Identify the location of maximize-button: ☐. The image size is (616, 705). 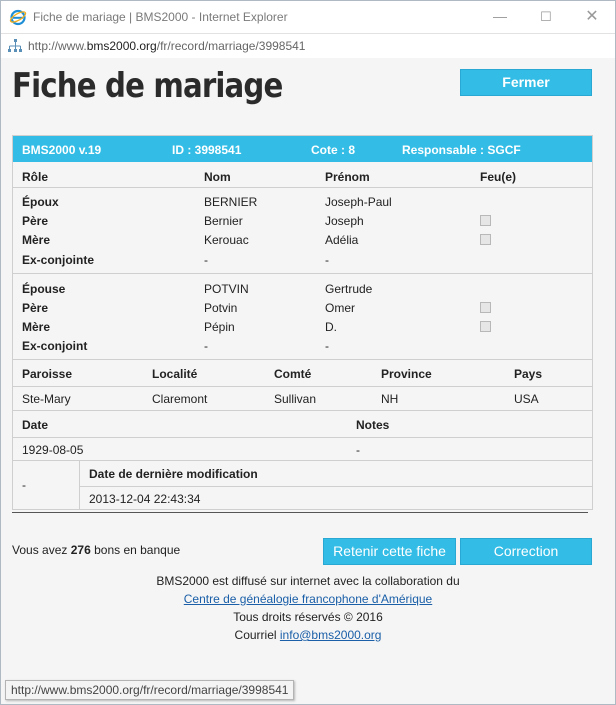
(546, 17).